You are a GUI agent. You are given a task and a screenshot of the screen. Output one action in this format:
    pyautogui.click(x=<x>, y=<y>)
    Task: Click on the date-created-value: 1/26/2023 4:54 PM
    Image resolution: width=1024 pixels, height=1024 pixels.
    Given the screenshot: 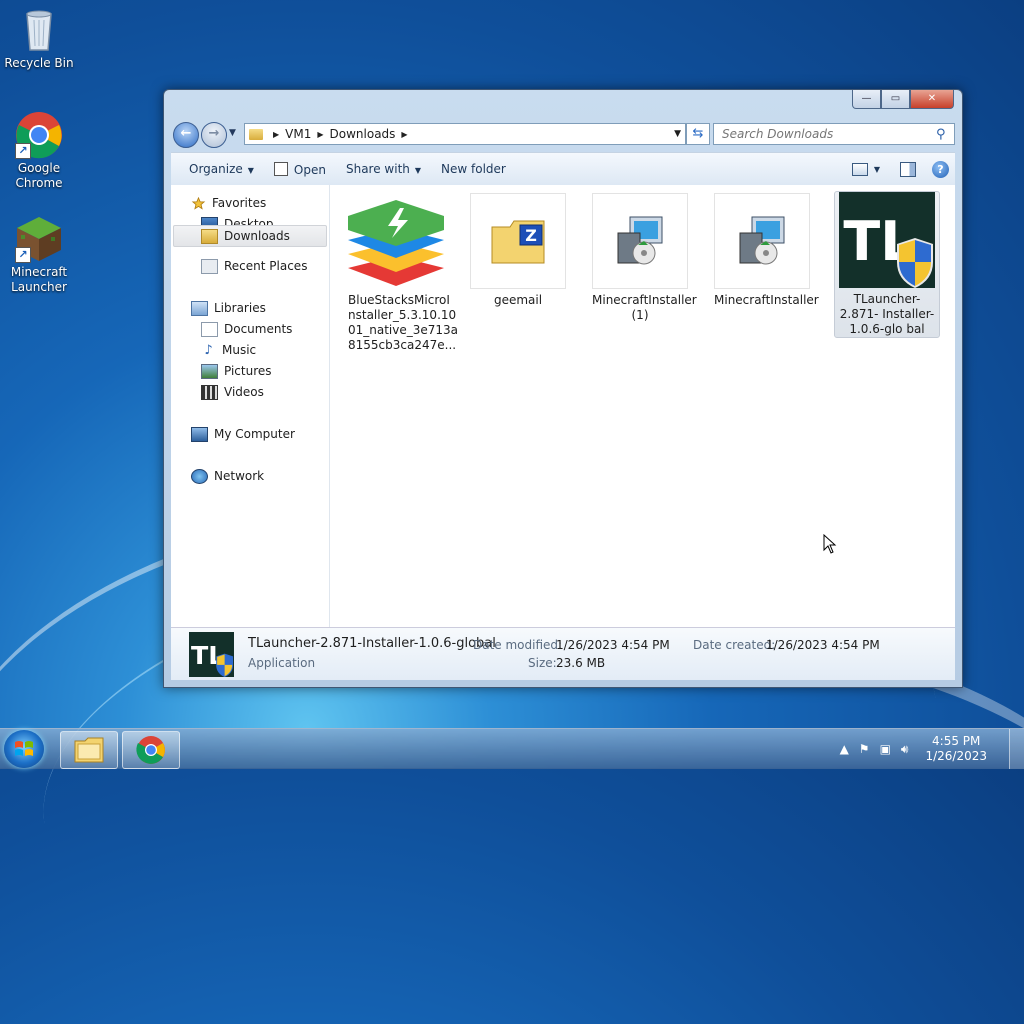 What is the action you would take?
    pyautogui.click(x=823, y=645)
    